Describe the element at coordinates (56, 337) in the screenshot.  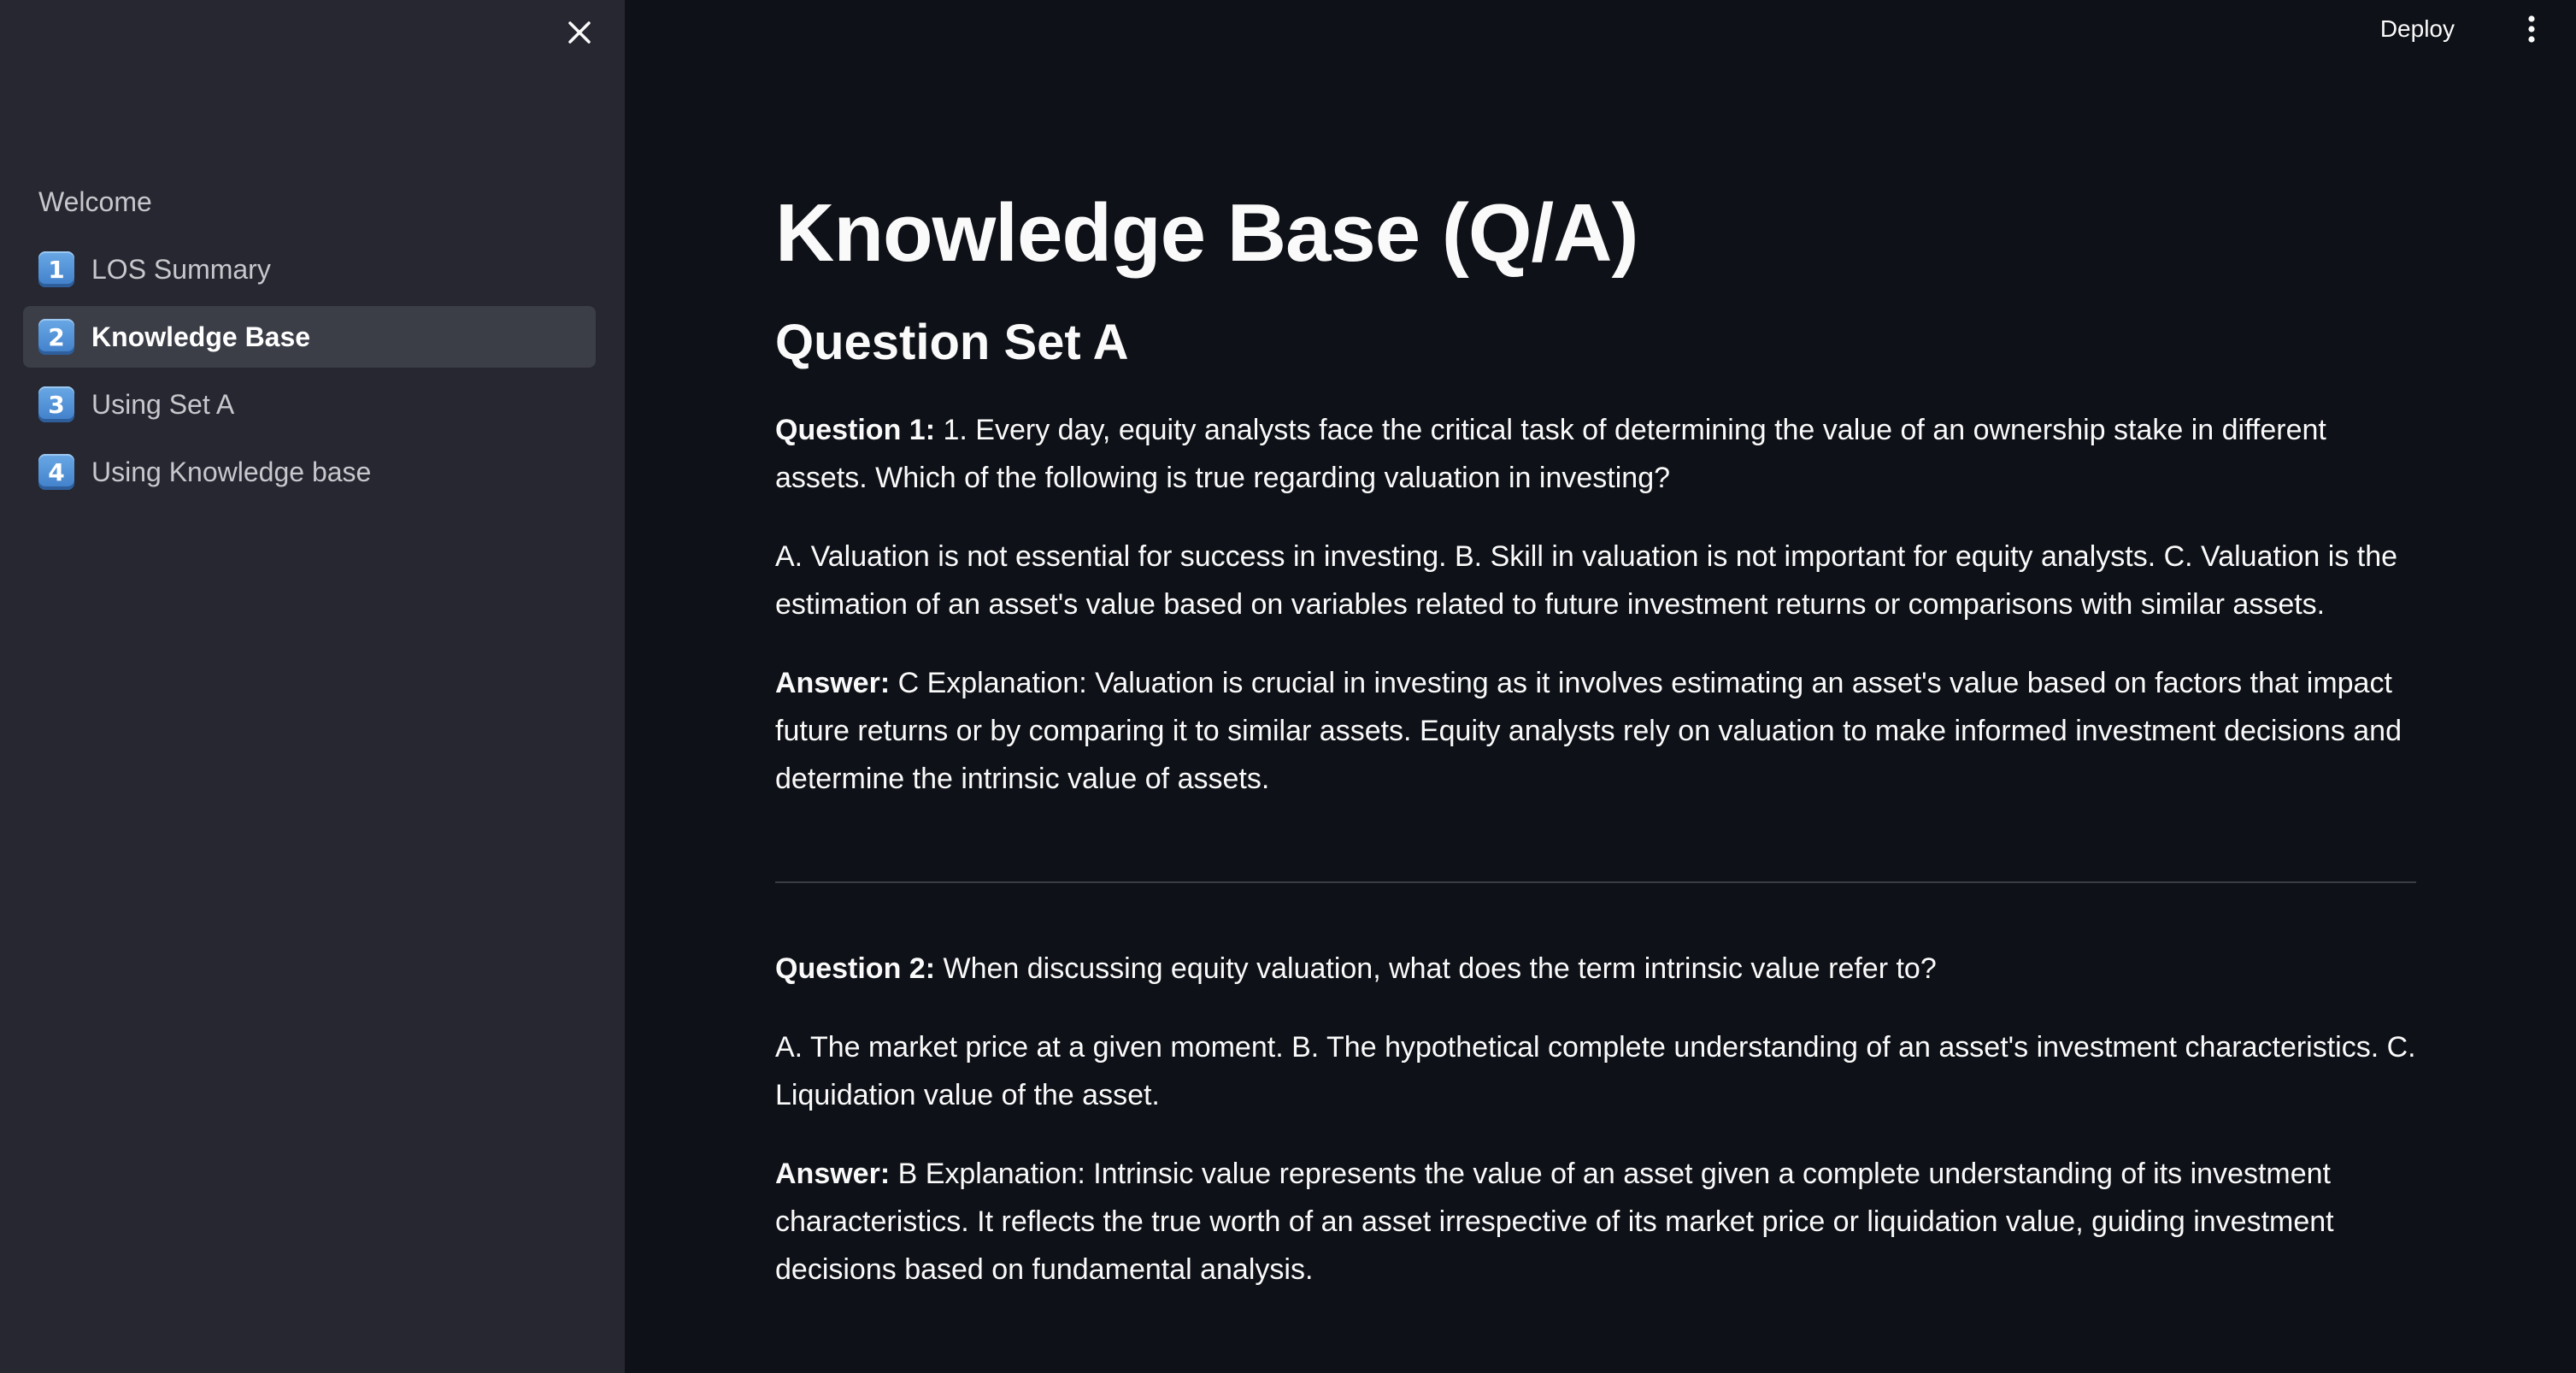
I see `keycap-number-icon: 2` at that location.